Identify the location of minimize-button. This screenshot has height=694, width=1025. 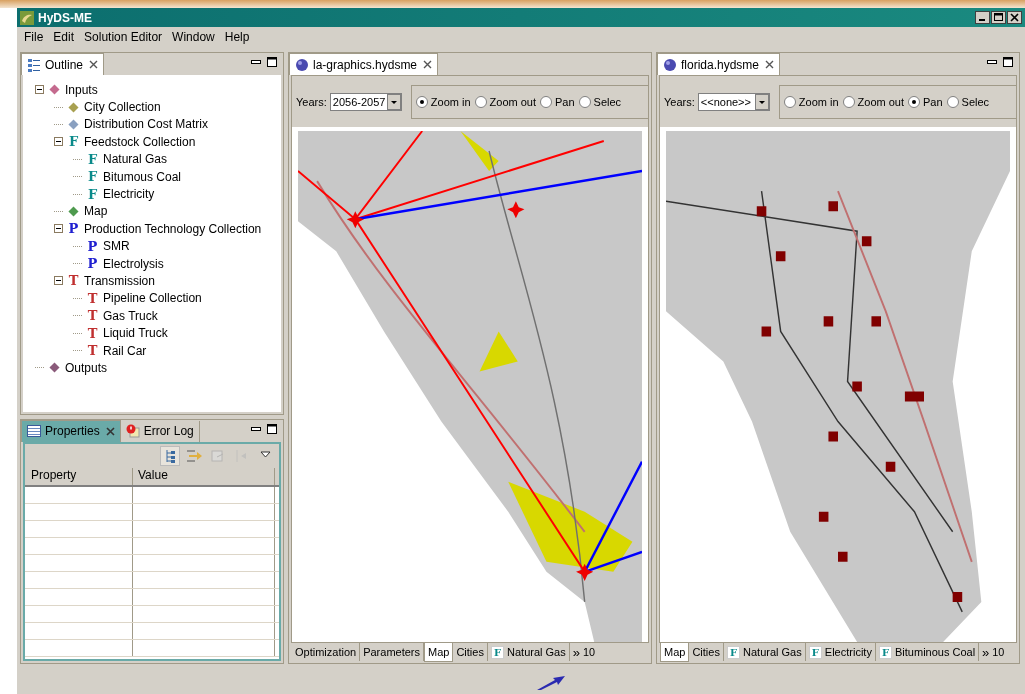
(982, 17).